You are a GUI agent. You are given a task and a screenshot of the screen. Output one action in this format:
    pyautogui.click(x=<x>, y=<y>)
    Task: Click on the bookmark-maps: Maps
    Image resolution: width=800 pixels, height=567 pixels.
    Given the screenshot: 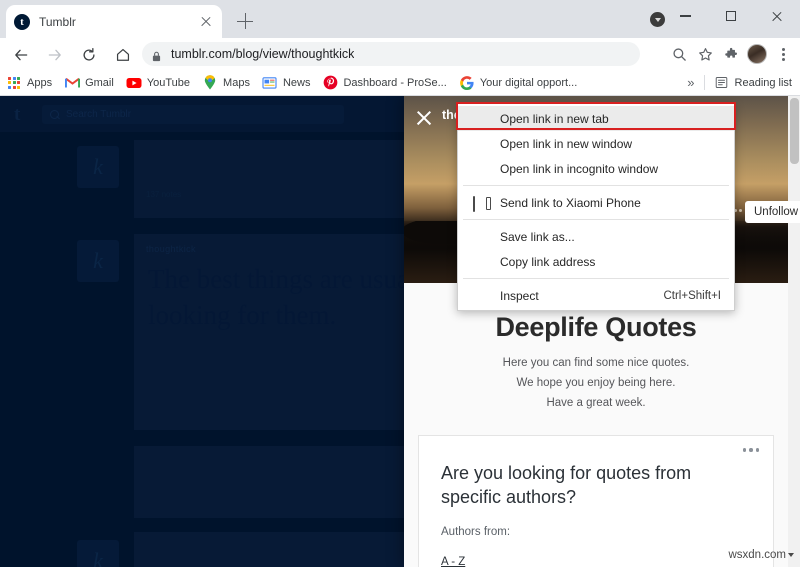 What is the action you would take?
    pyautogui.click(x=226, y=83)
    